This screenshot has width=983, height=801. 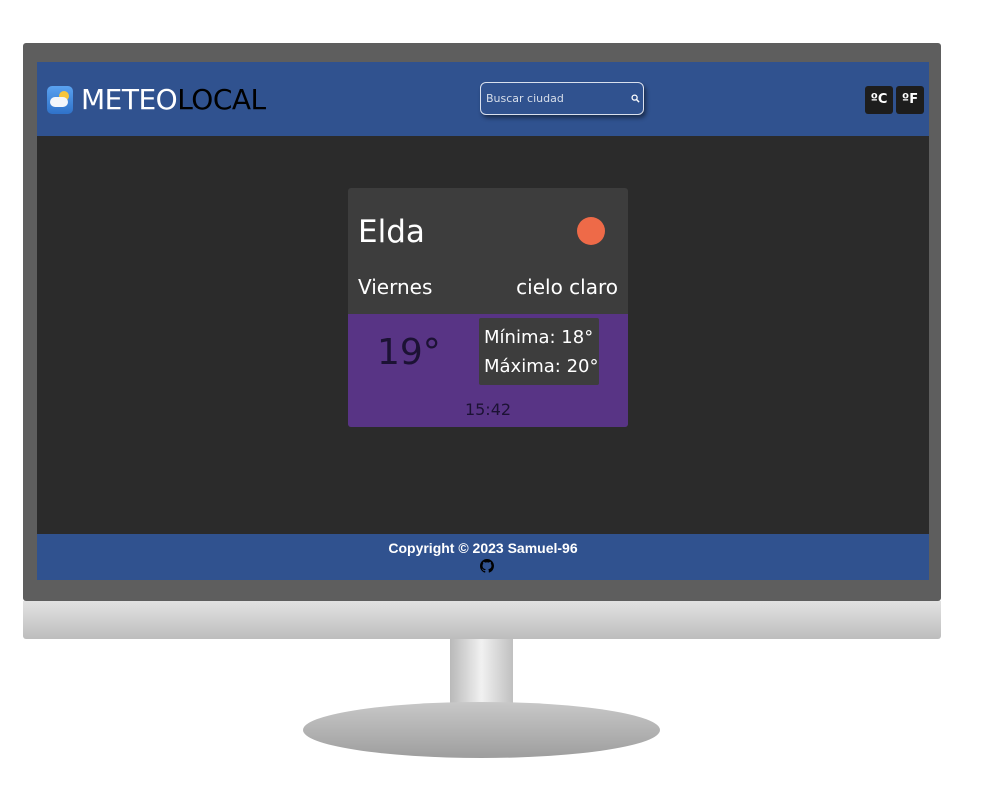 I want to click on temperature-panel: 19° Mínima: 18° Máxima: 20° 15:42, so click(x=488, y=370).